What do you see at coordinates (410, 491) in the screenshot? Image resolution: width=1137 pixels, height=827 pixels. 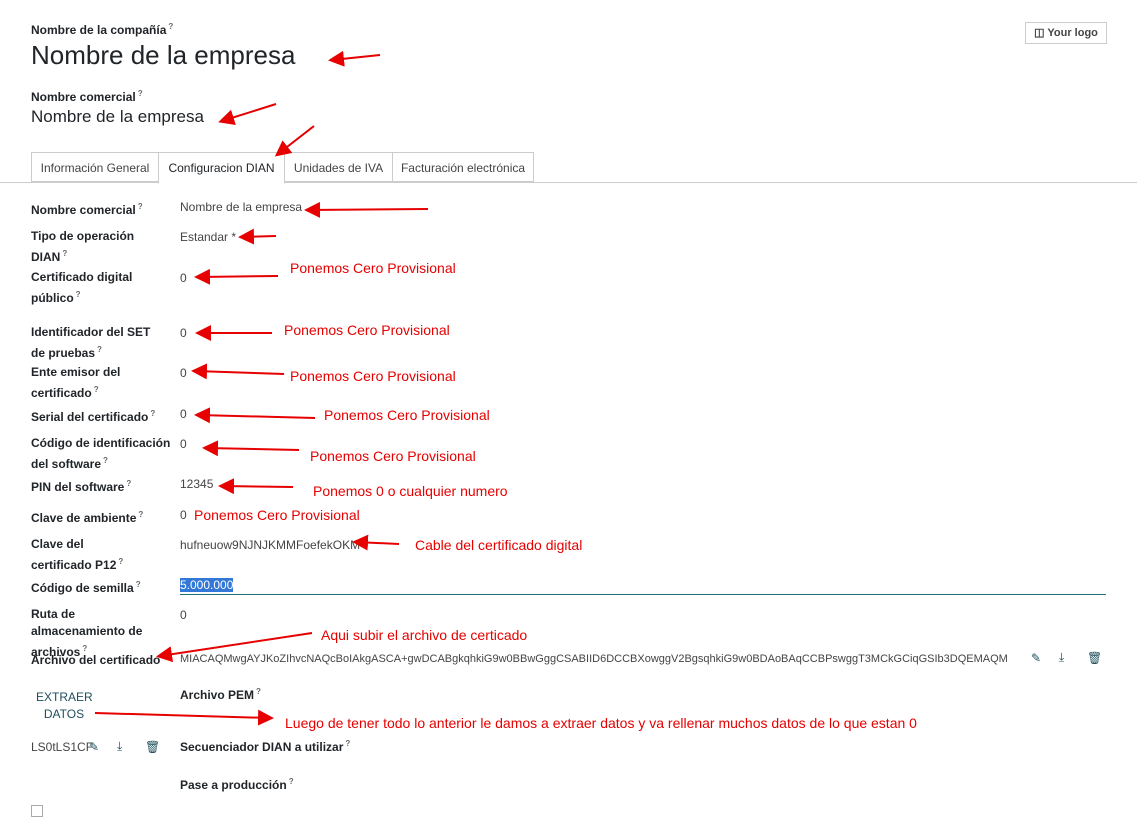 I see `annotation-note: Ponemos 0 o cualquier numero` at bounding box center [410, 491].